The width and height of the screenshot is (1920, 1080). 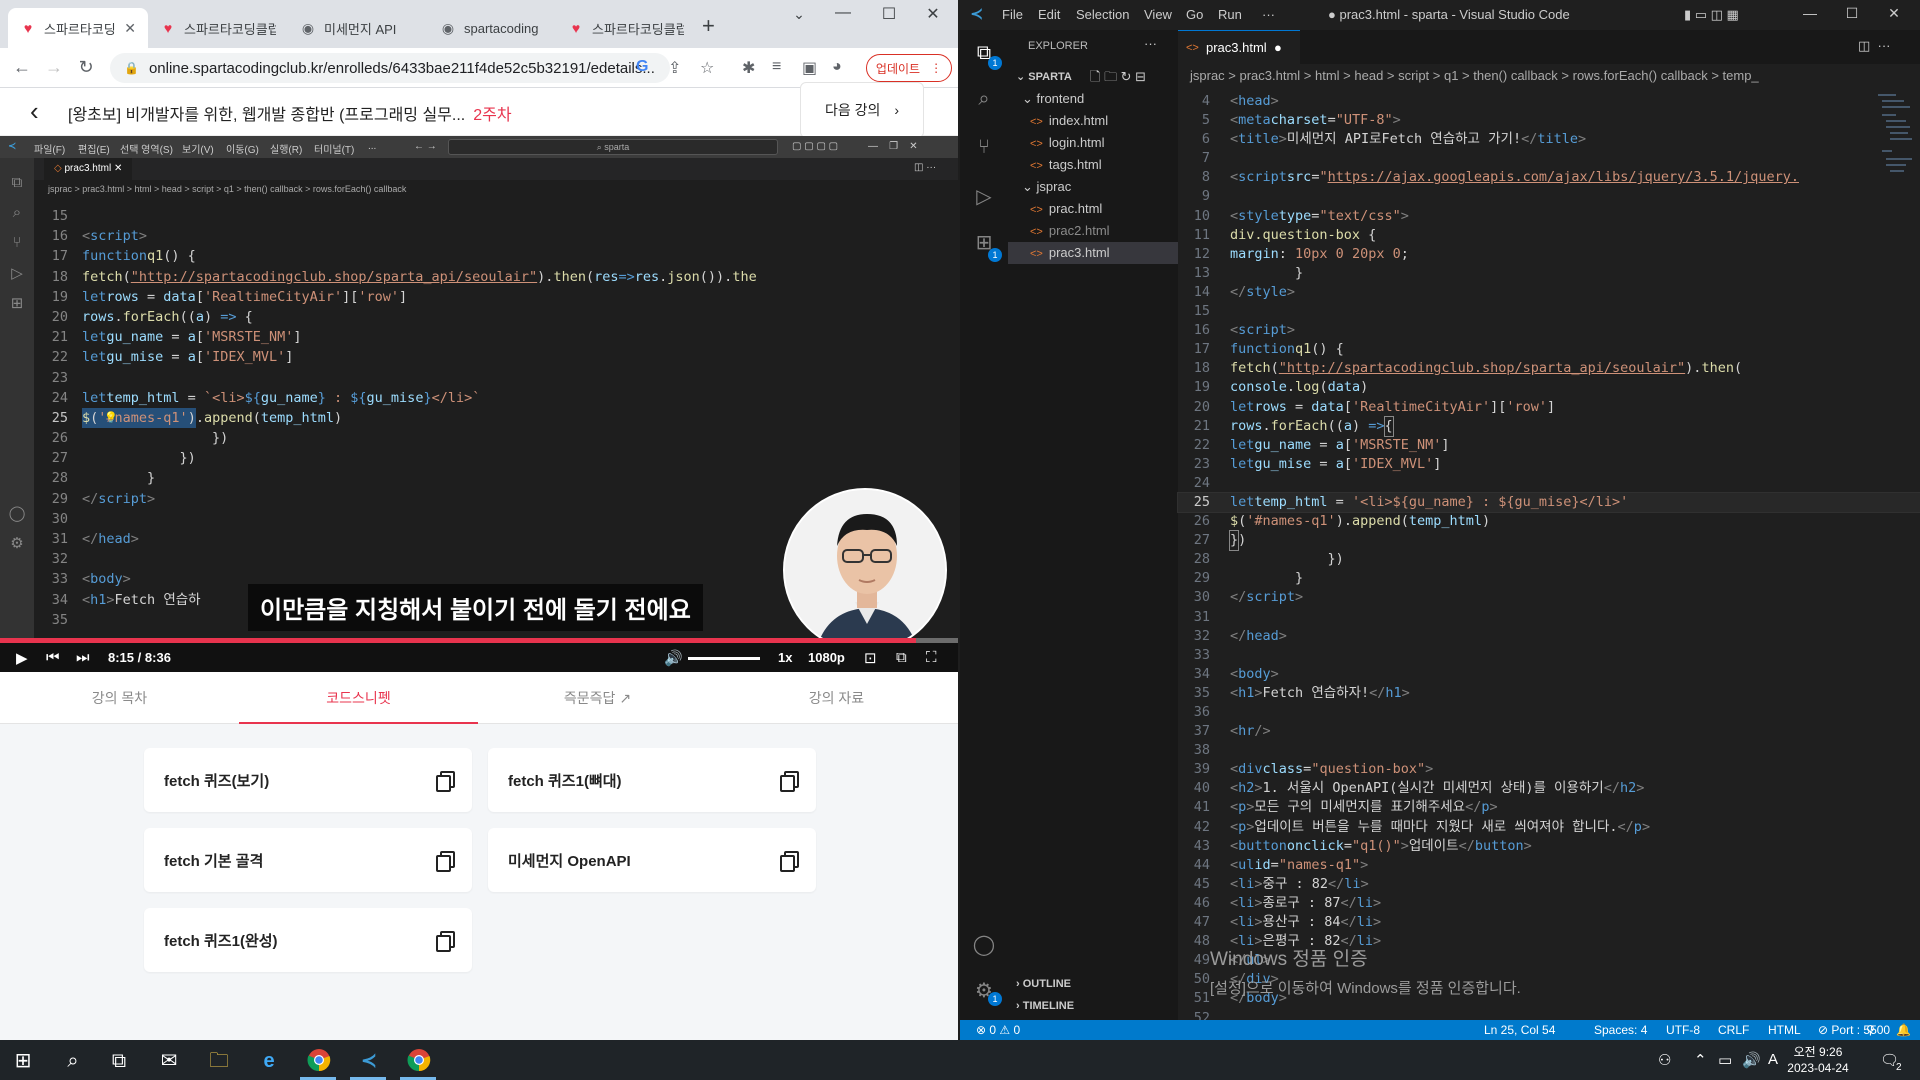 What do you see at coordinates (34, 111) in the screenshot?
I see `back-chevron-icon: ‹` at bounding box center [34, 111].